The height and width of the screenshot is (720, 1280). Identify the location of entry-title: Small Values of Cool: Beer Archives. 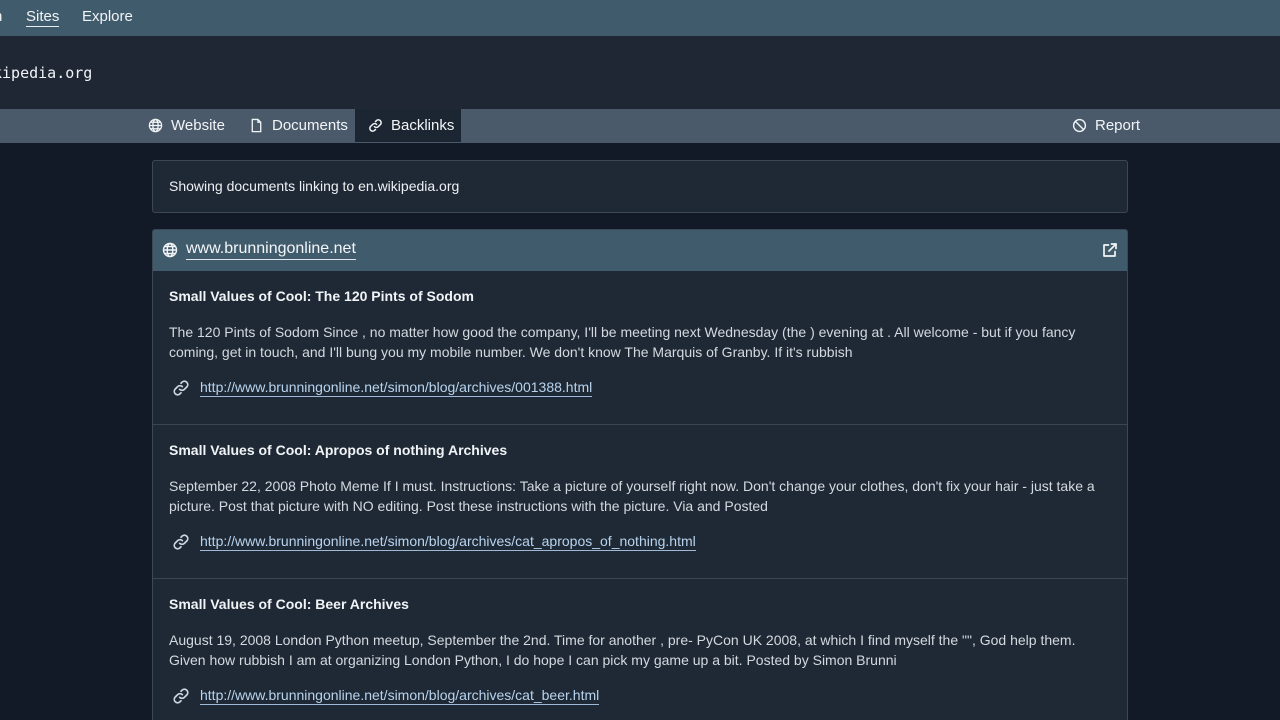
(289, 604).